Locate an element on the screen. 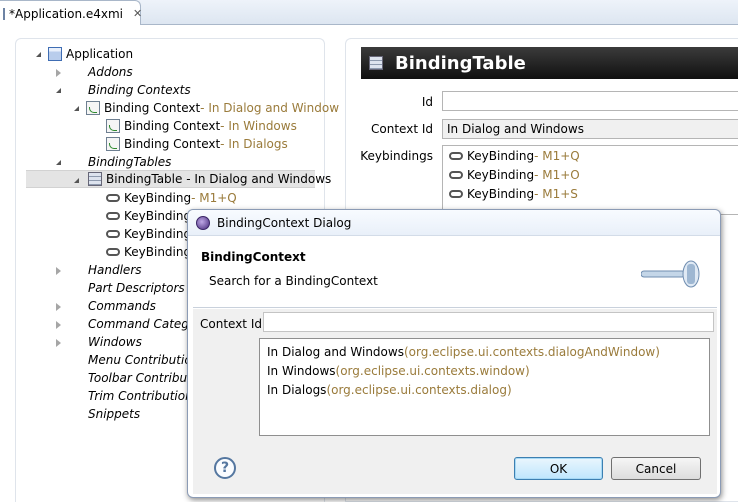 Image resolution: width=738 pixels, height=502 pixels. tree-item-label: Addons is located at coordinates (110, 72).